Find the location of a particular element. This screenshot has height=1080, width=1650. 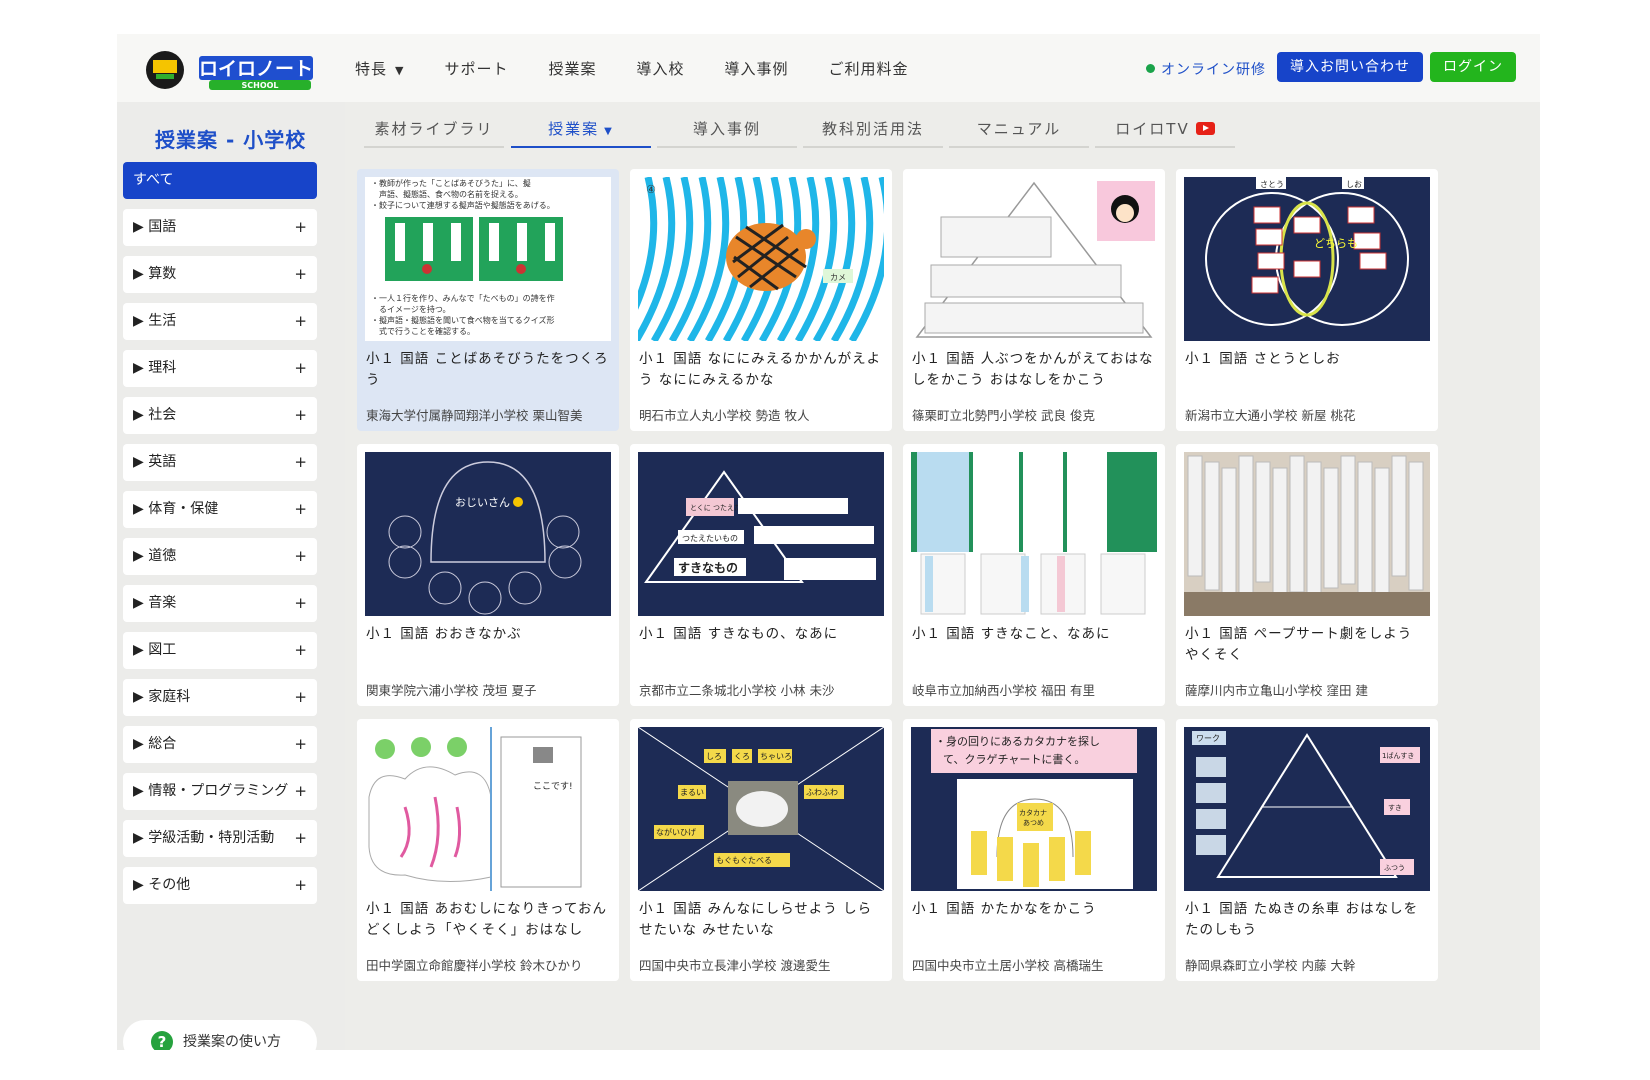

svg-text: ふわふわ is located at coordinates (822, 792).